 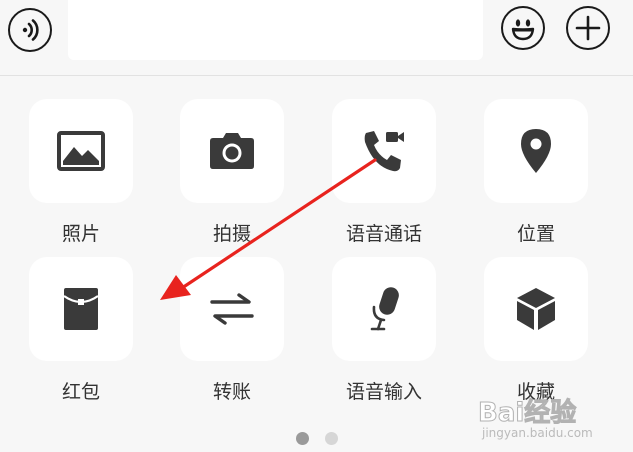 I want to click on favorites-icon, so click(x=536, y=309).